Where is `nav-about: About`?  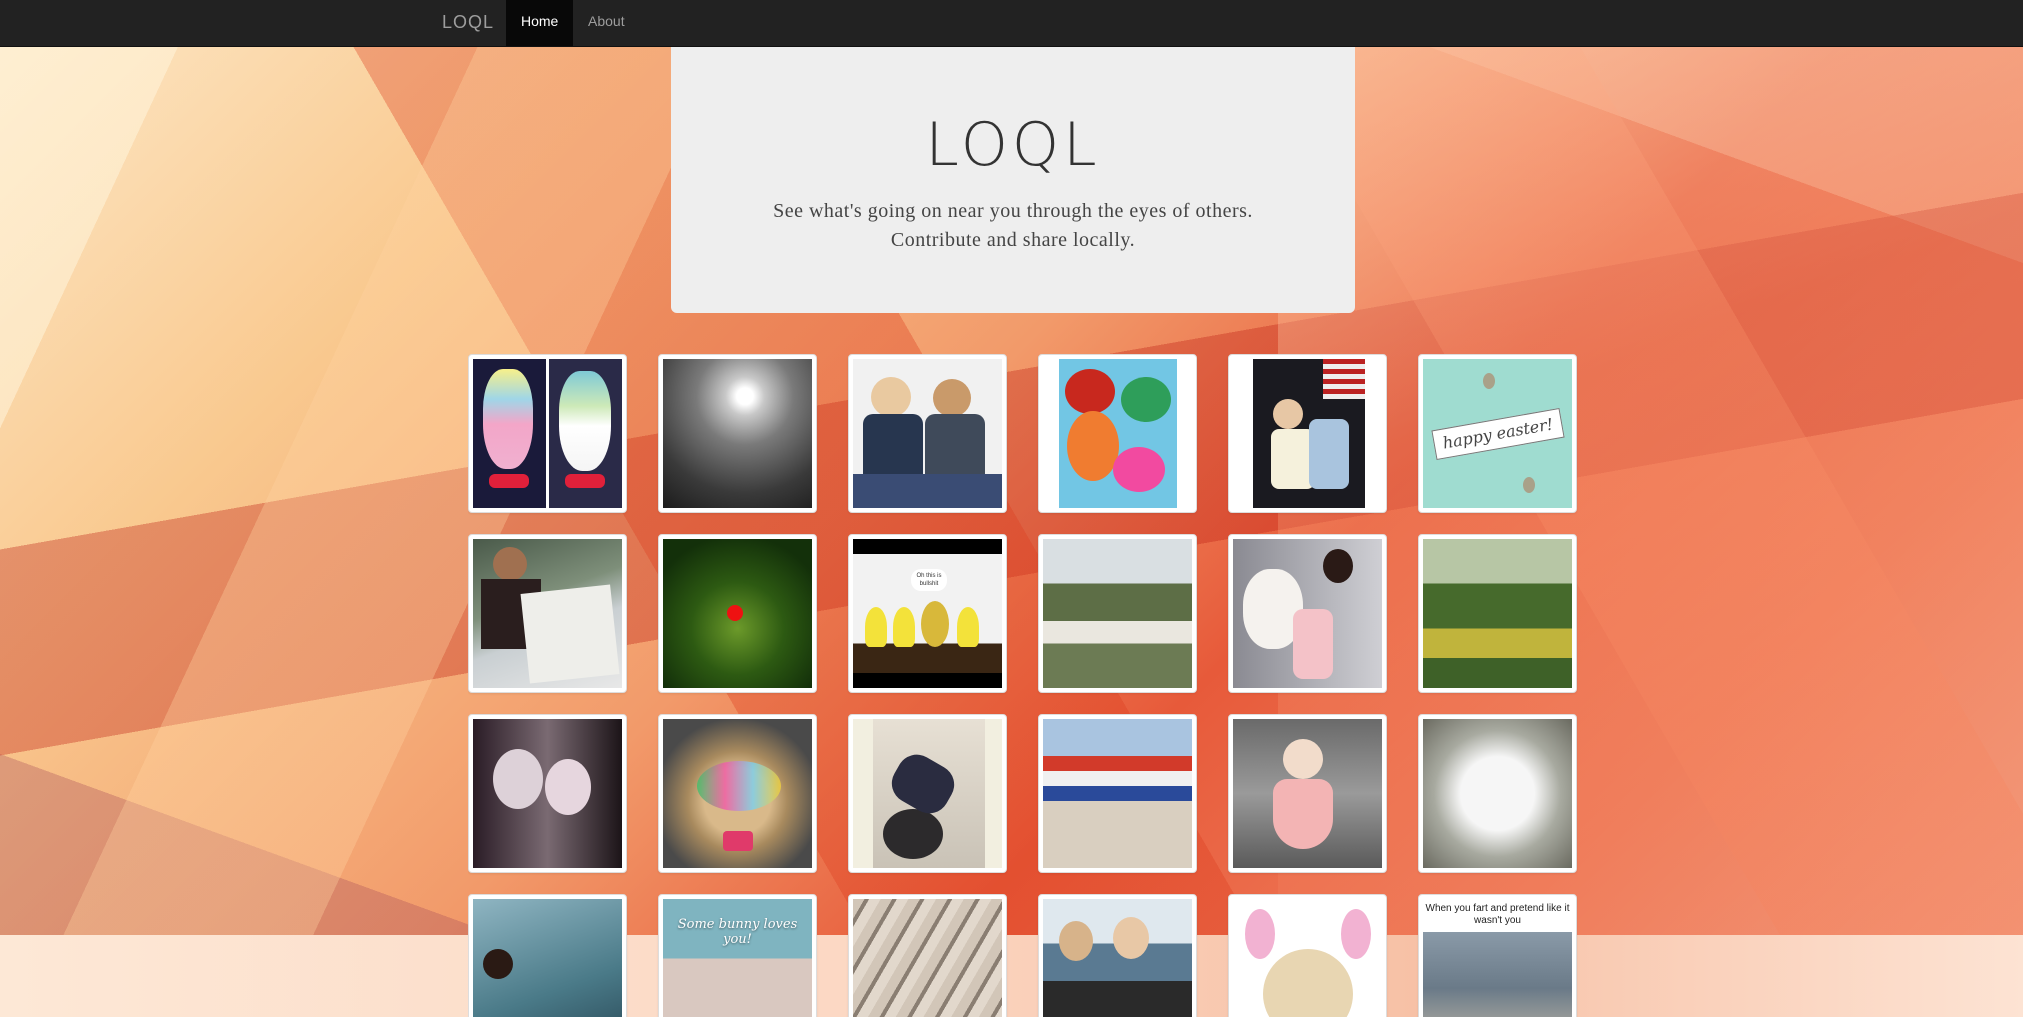
nav-about: About is located at coordinates (606, 23).